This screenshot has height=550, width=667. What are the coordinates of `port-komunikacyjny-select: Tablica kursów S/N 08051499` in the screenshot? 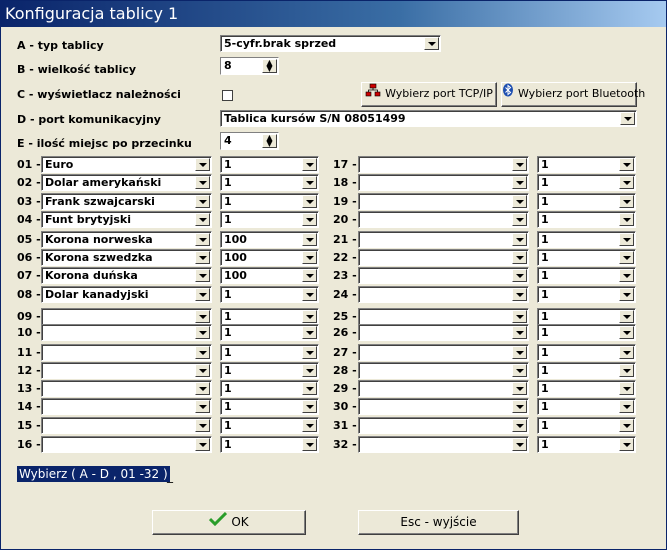 It's located at (428, 118).